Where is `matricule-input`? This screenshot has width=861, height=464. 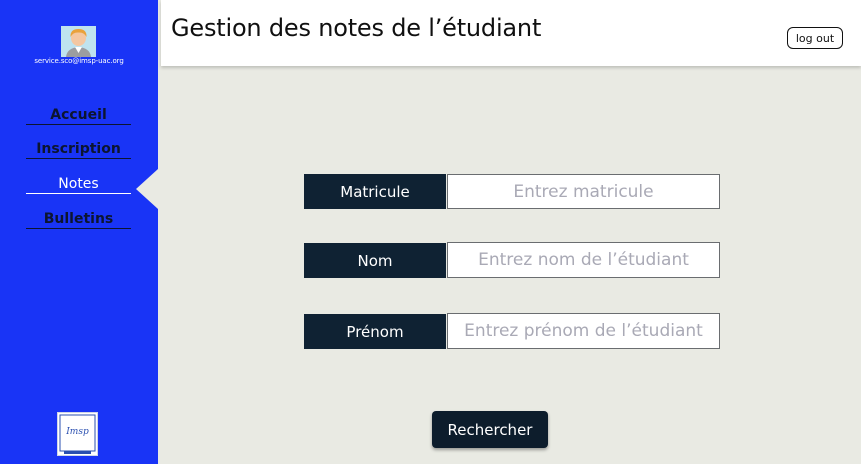 matricule-input is located at coordinates (583, 191).